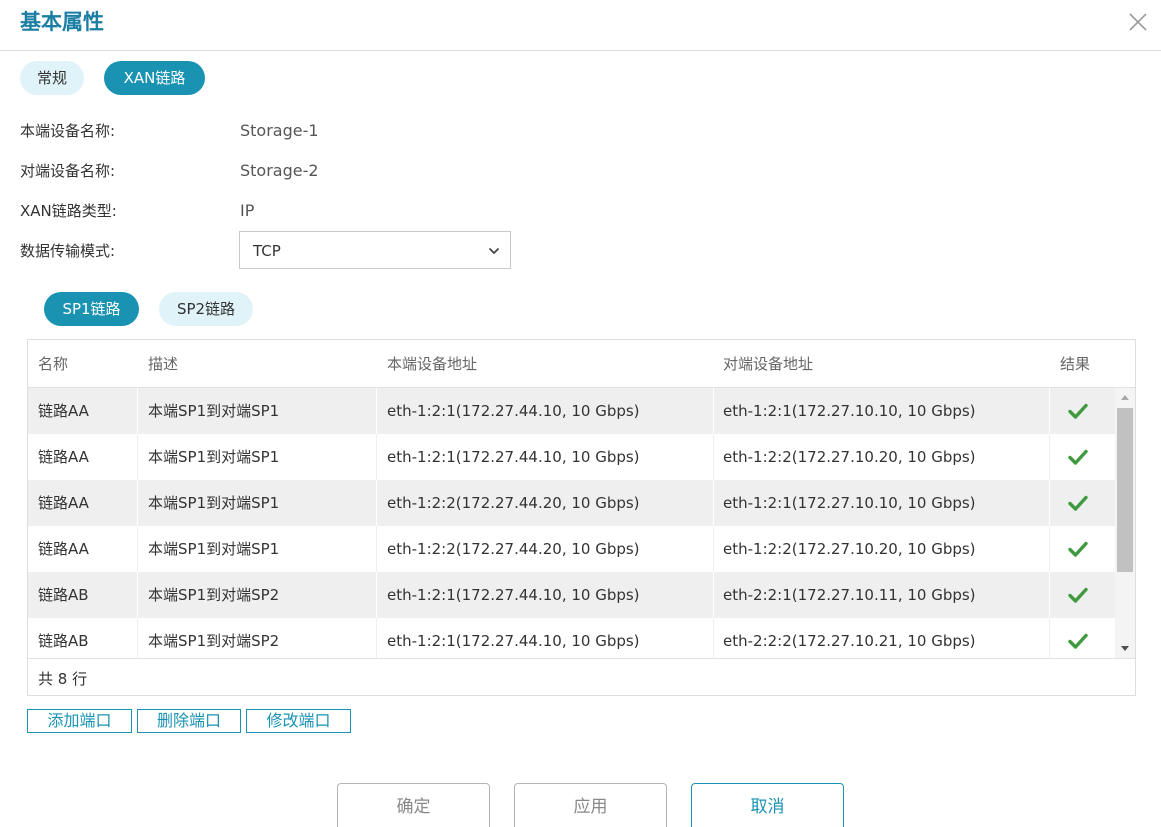 This screenshot has height=827, width=1161. I want to click on transfer-mode-select: TCP, so click(375, 250).